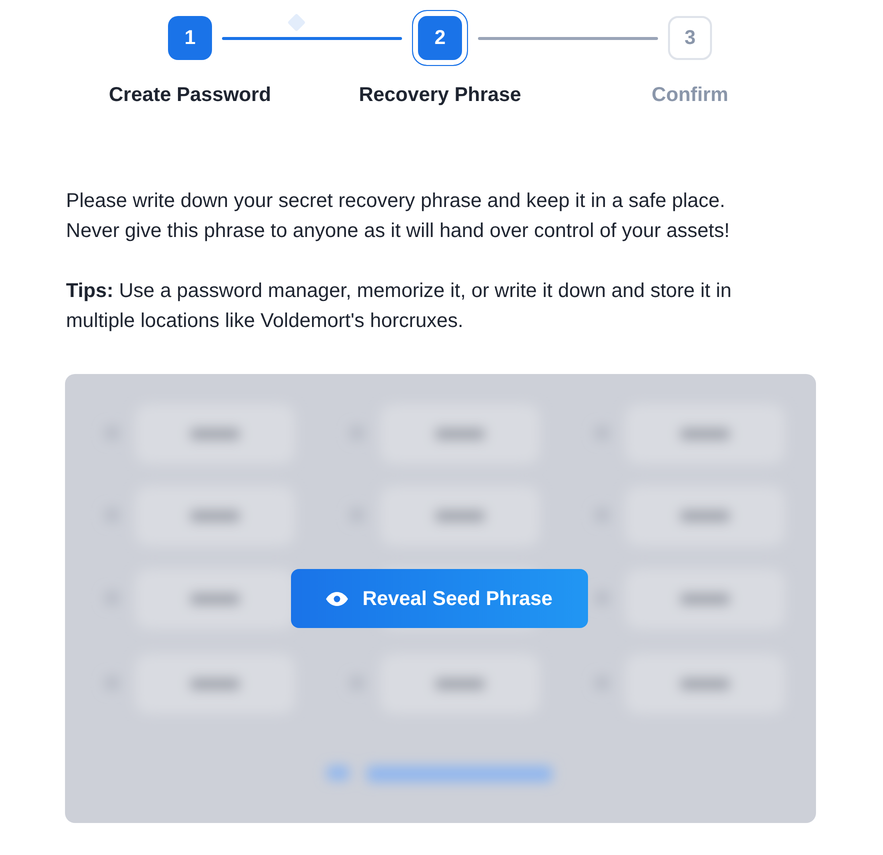  What do you see at coordinates (690, 38) in the screenshot?
I see `step-number: 3` at bounding box center [690, 38].